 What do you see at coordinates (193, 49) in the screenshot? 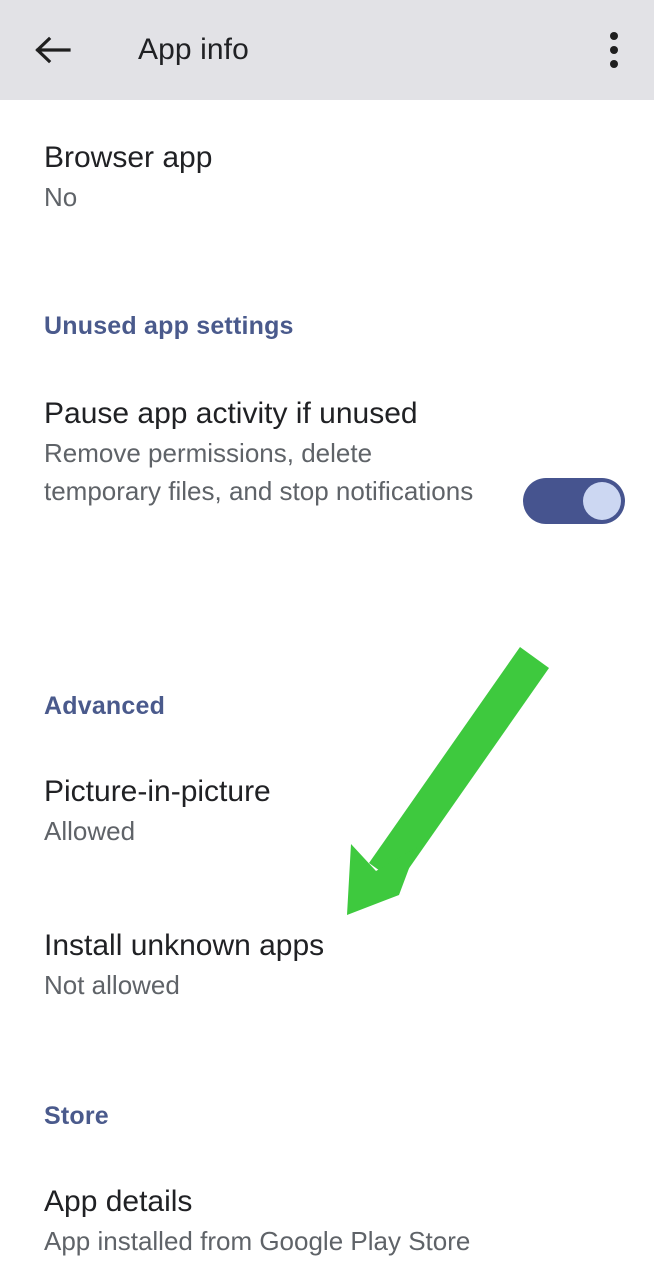
I see `page-title: App info` at bounding box center [193, 49].